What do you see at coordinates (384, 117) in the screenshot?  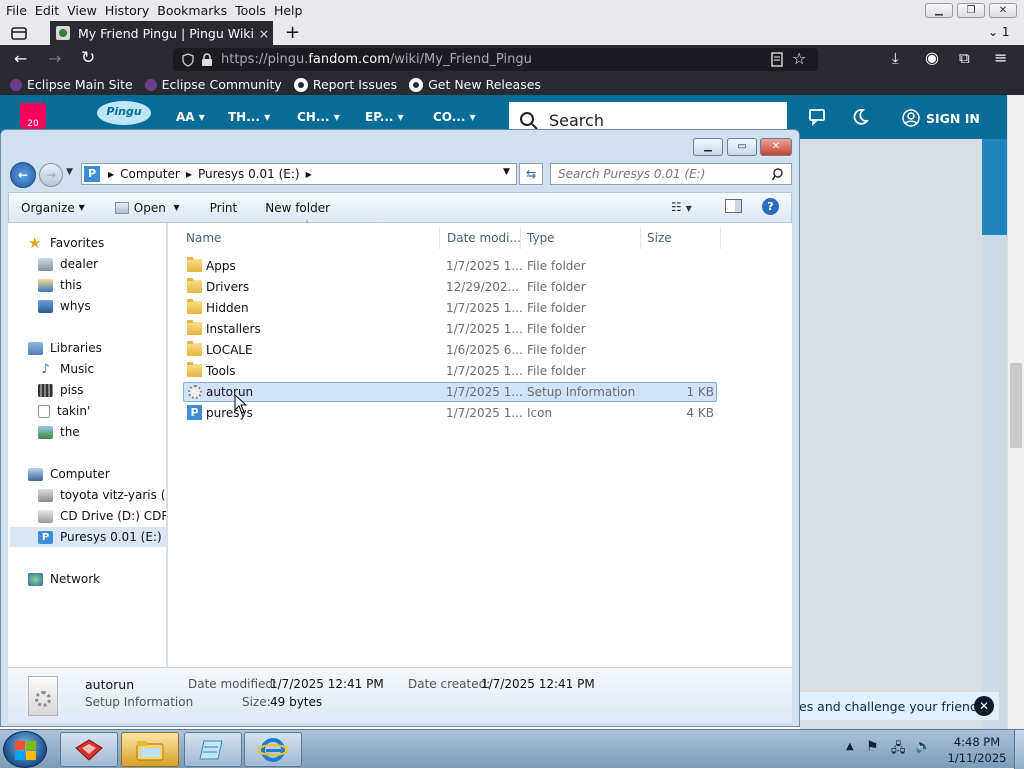 I see `nav-ep: EP... ▾` at bounding box center [384, 117].